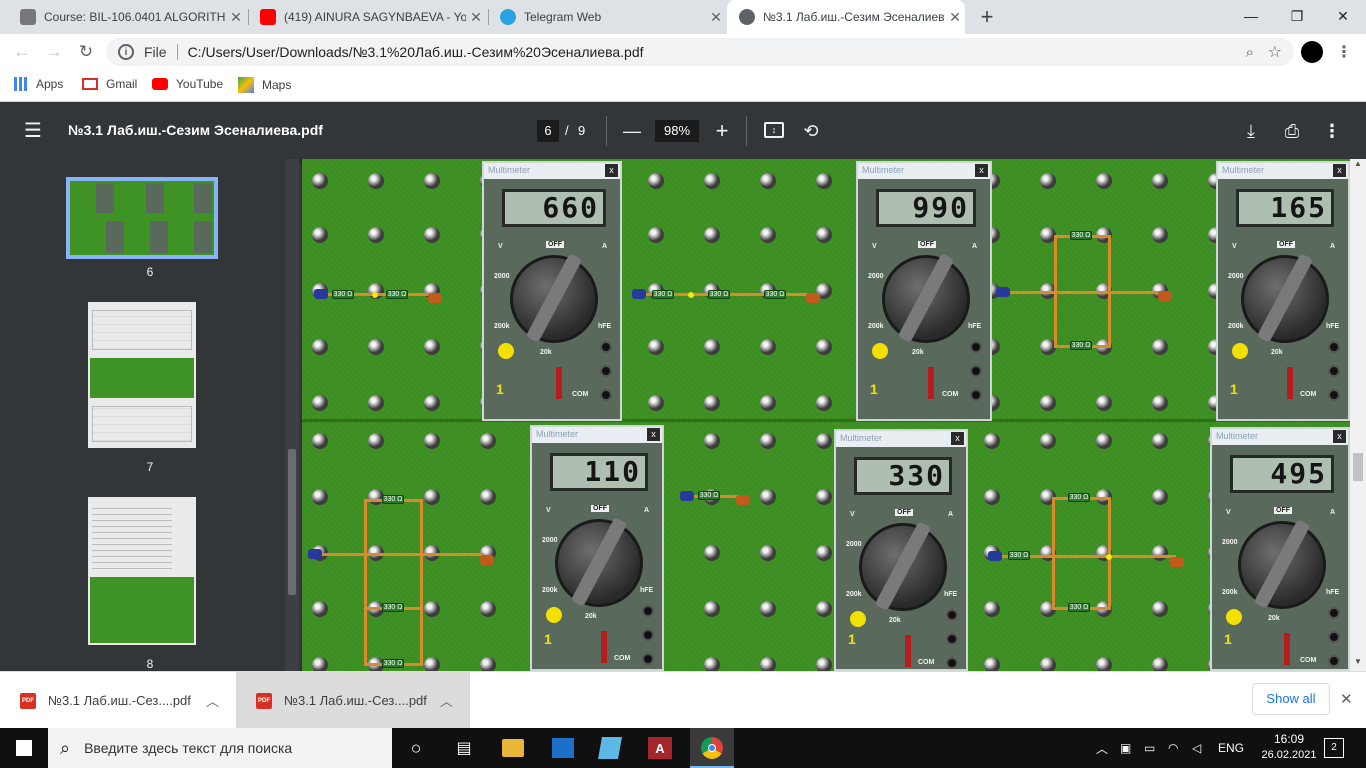  What do you see at coordinates (1102, 748) in the screenshot?
I see `tray-chevron-icon: ︿` at bounding box center [1102, 748].